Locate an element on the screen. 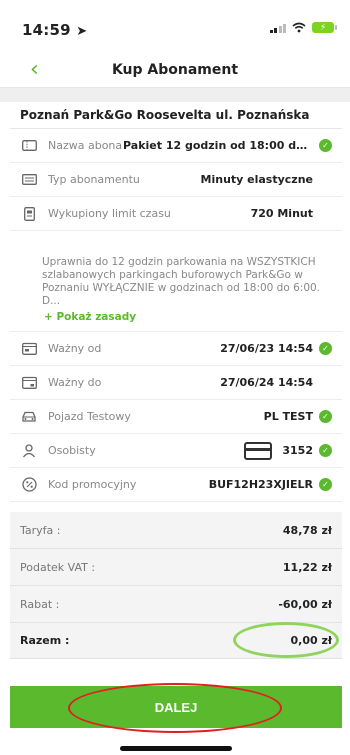  row-valid-to: Ważny do 27/06/24 14:54 is located at coordinates (176, 383).